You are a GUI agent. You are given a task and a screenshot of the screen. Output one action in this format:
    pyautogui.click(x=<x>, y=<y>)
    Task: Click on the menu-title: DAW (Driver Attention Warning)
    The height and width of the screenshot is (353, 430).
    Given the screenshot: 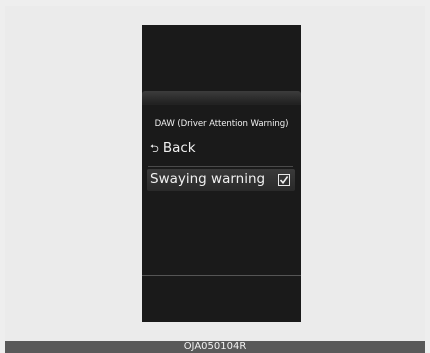 What is the action you would take?
    pyautogui.click(x=221, y=124)
    